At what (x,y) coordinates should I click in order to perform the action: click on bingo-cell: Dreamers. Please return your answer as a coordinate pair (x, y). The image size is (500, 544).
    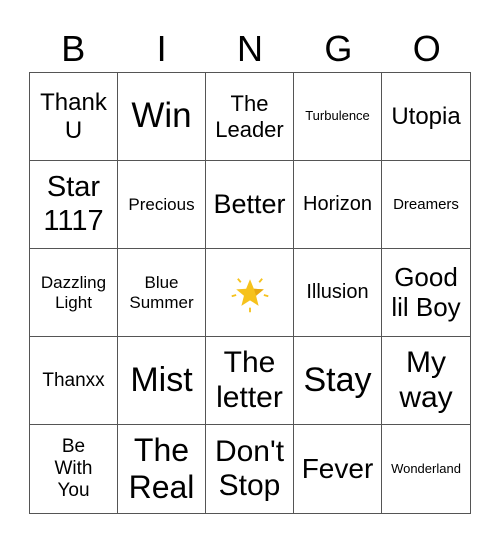
    Looking at the image, I should click on (426, 205).